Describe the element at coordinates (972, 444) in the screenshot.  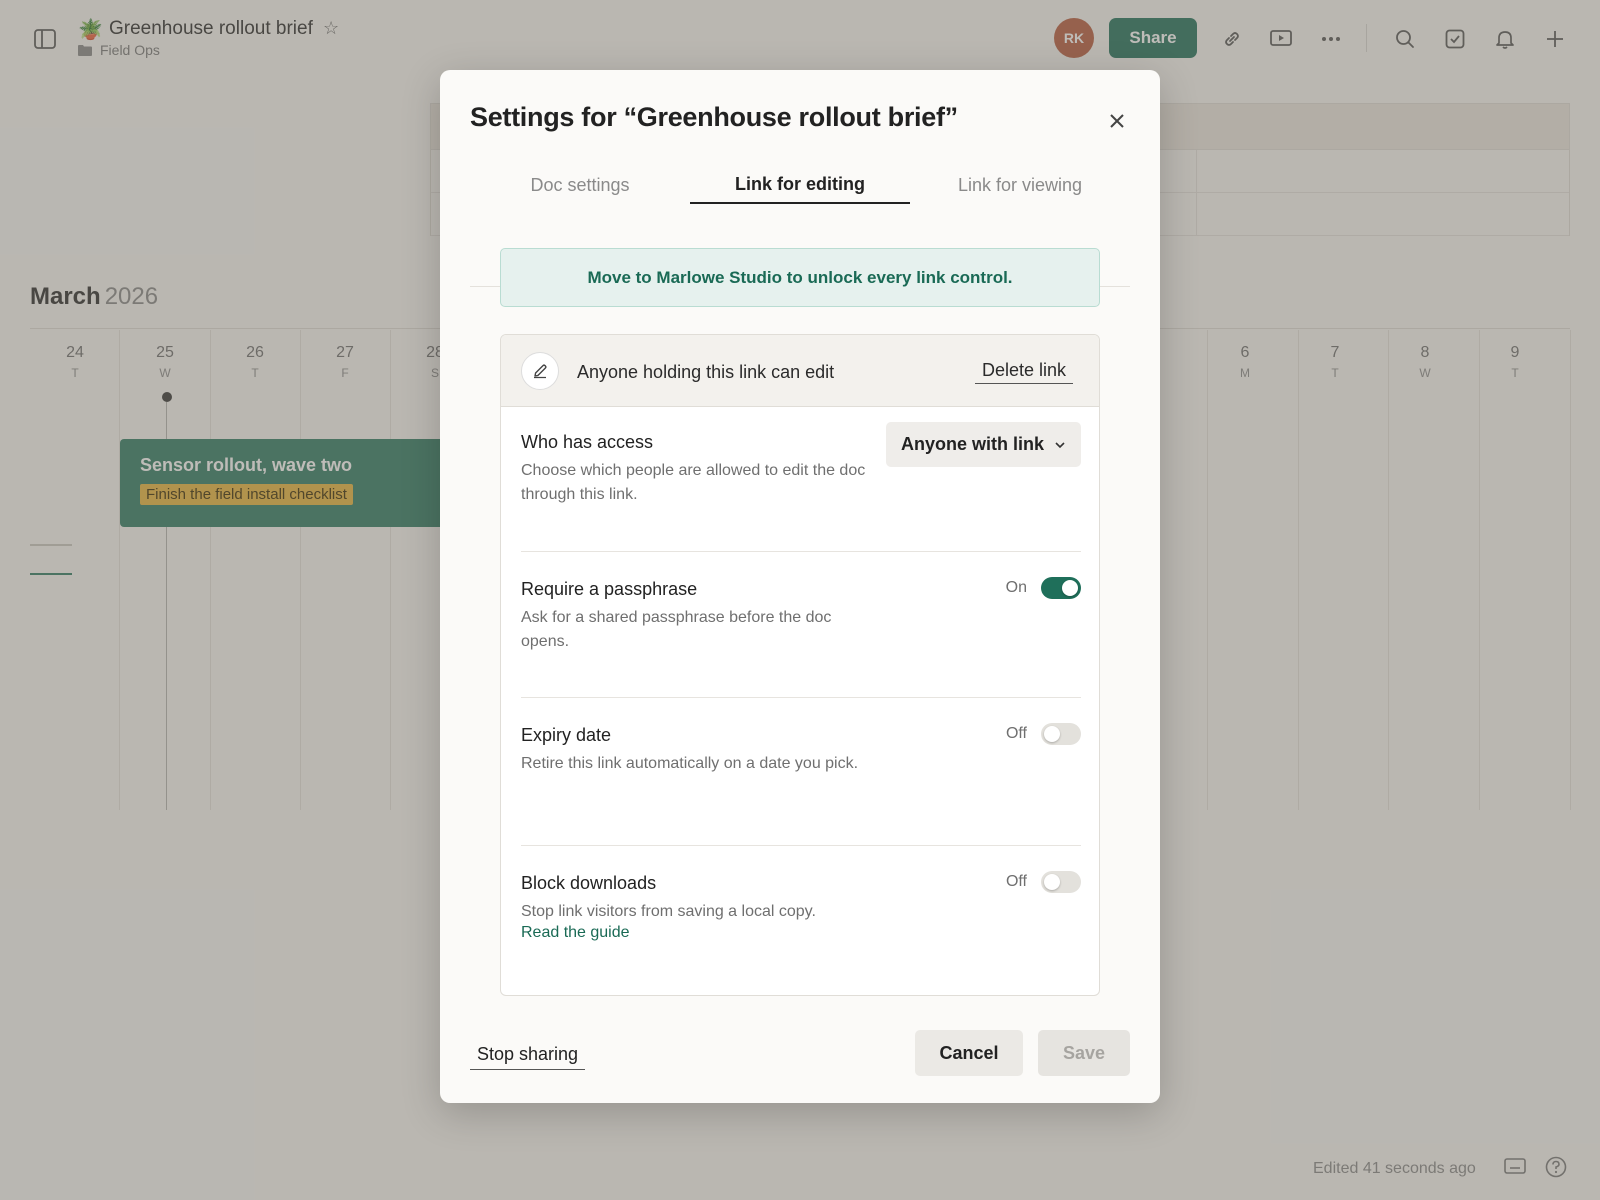
I see `access-selected-value: Anyone with link` at that location.